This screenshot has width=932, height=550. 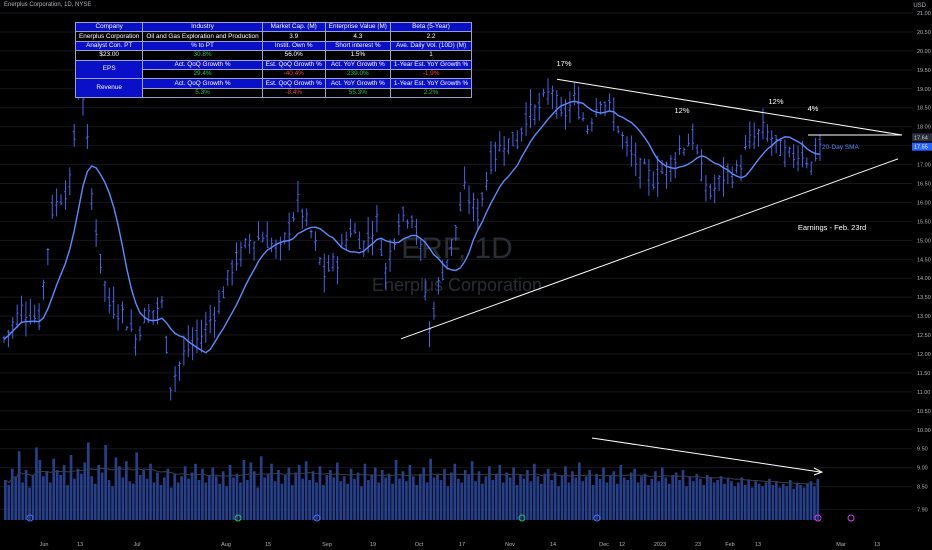 I want to click on y-tick-label: 19.00, so click(x=924, y=90).